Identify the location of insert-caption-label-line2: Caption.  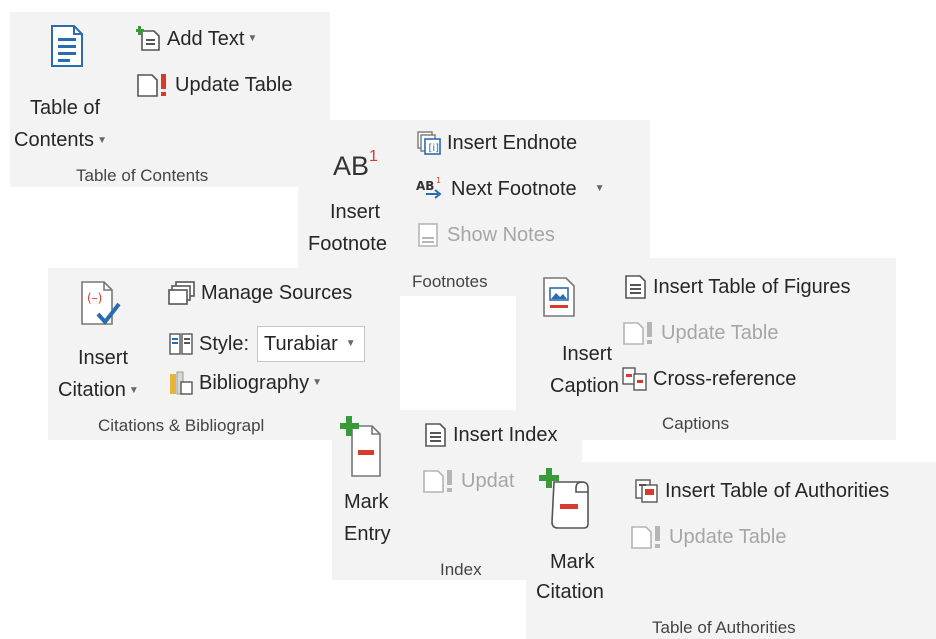
(584, 386).